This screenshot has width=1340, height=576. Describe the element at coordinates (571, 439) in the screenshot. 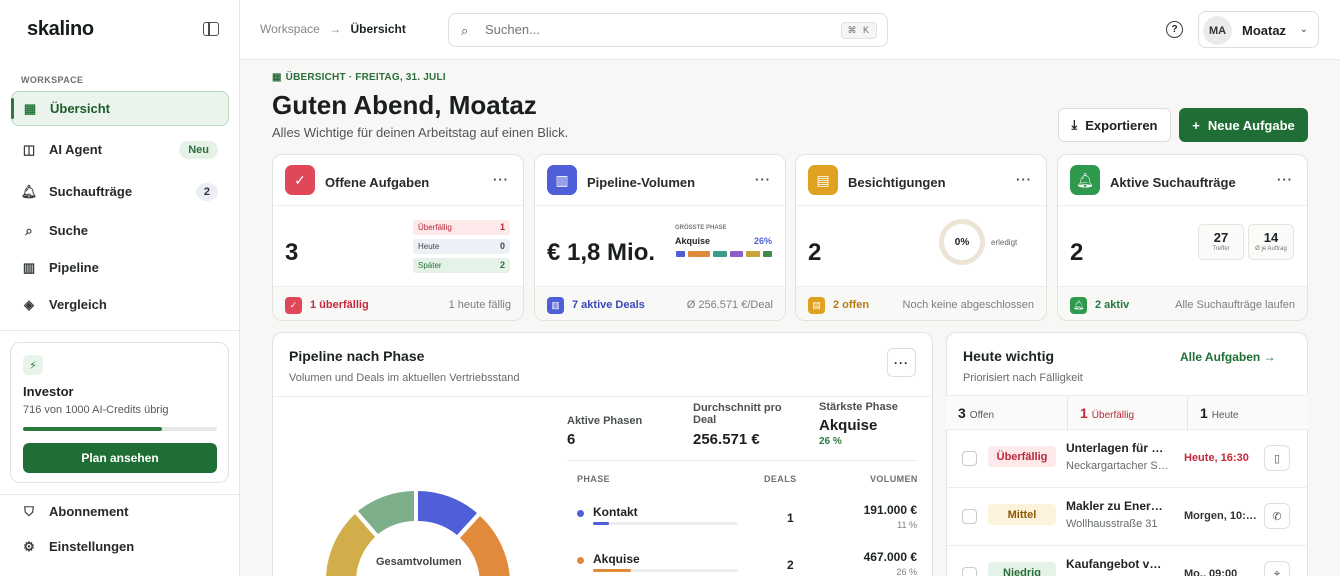

I see `stat-value: 6` at that location.